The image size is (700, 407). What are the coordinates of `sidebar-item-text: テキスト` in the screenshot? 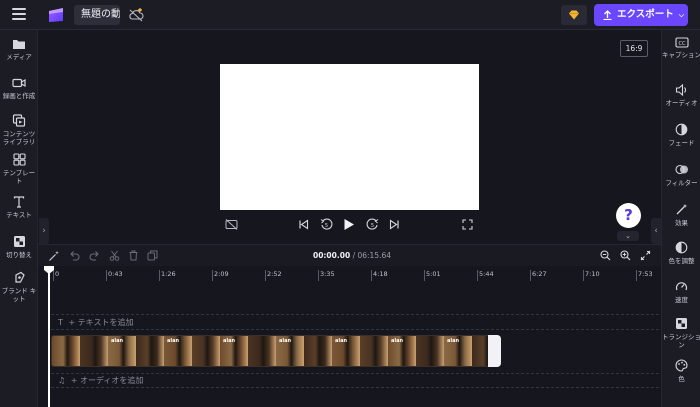 It's located at (19, 207).